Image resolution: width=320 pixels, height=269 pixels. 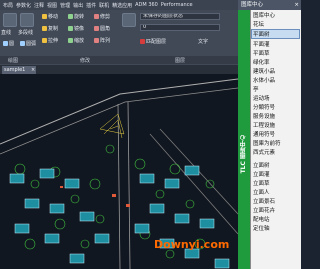 I want to click on stretch-icon, so click(x=44, y=40).